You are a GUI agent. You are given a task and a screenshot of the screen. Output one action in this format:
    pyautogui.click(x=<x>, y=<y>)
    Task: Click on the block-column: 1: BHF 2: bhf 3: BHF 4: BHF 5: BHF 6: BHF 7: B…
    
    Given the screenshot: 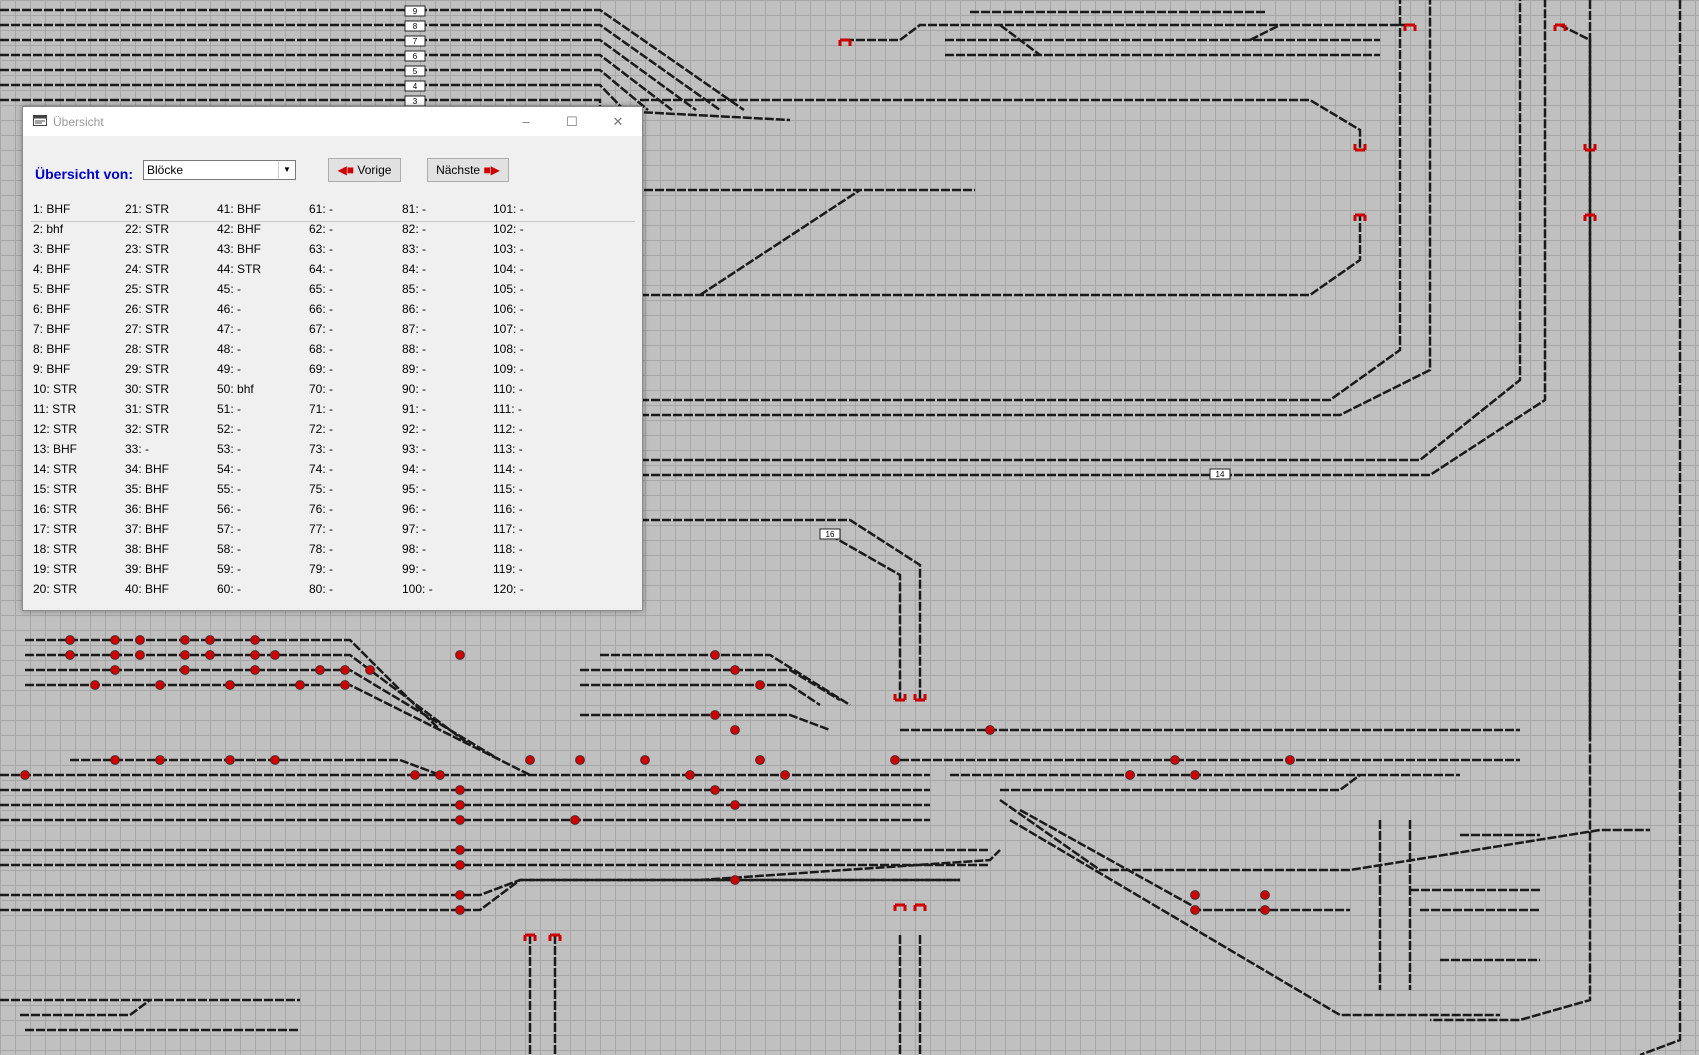 What is the action you would take?
    pyautogui.click(x=83, y=399)
    